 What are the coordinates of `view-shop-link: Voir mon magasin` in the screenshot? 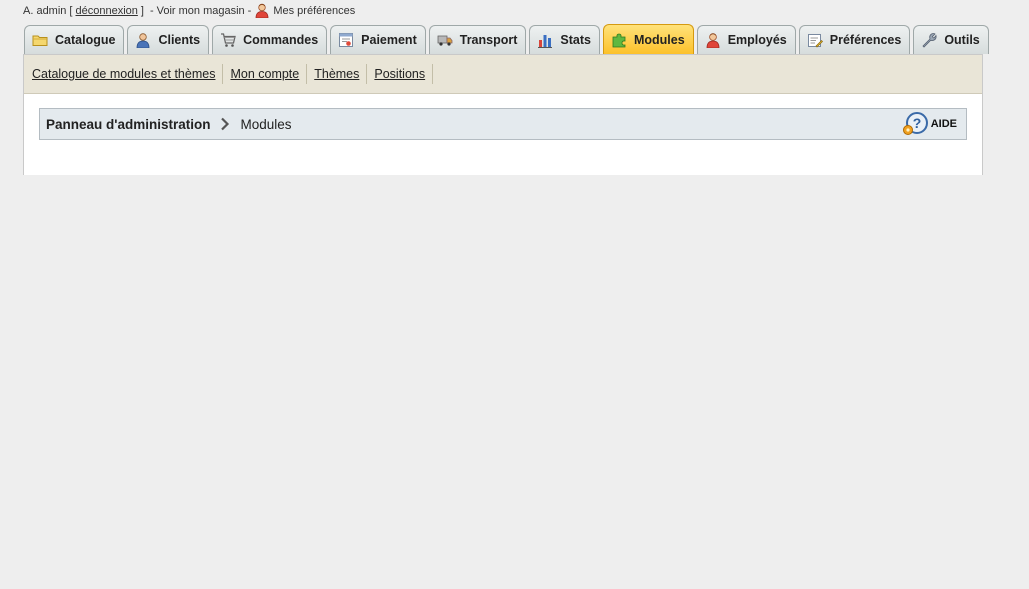 It's located at (201, 11).